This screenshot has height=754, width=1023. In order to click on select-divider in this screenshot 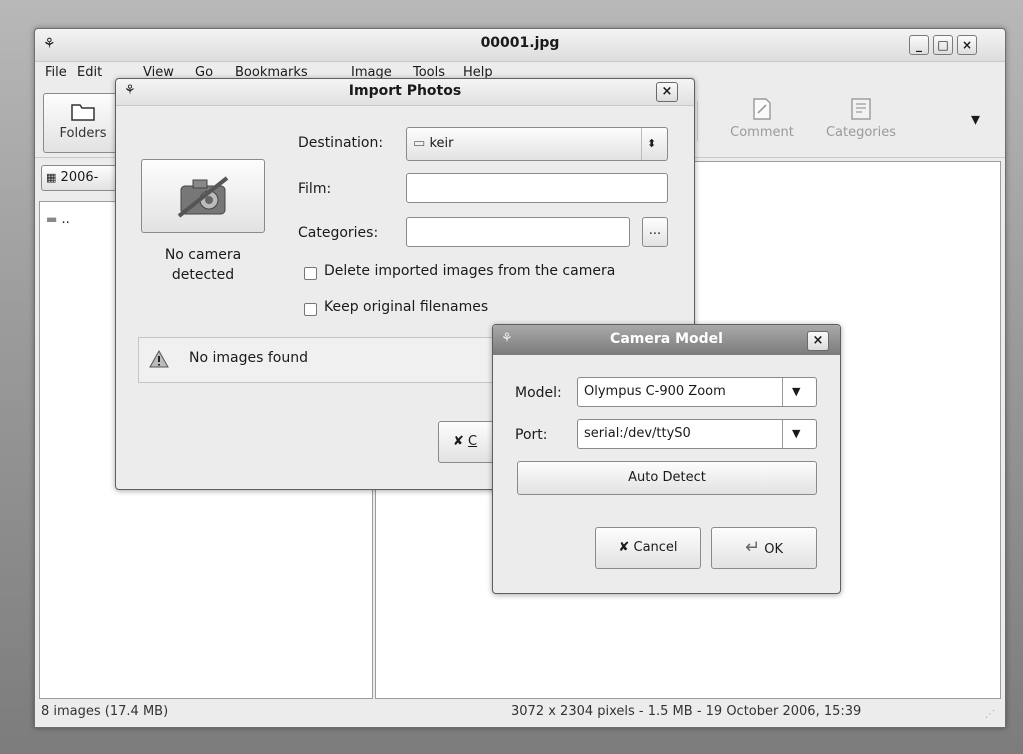, I will do `click(641, 144)`.